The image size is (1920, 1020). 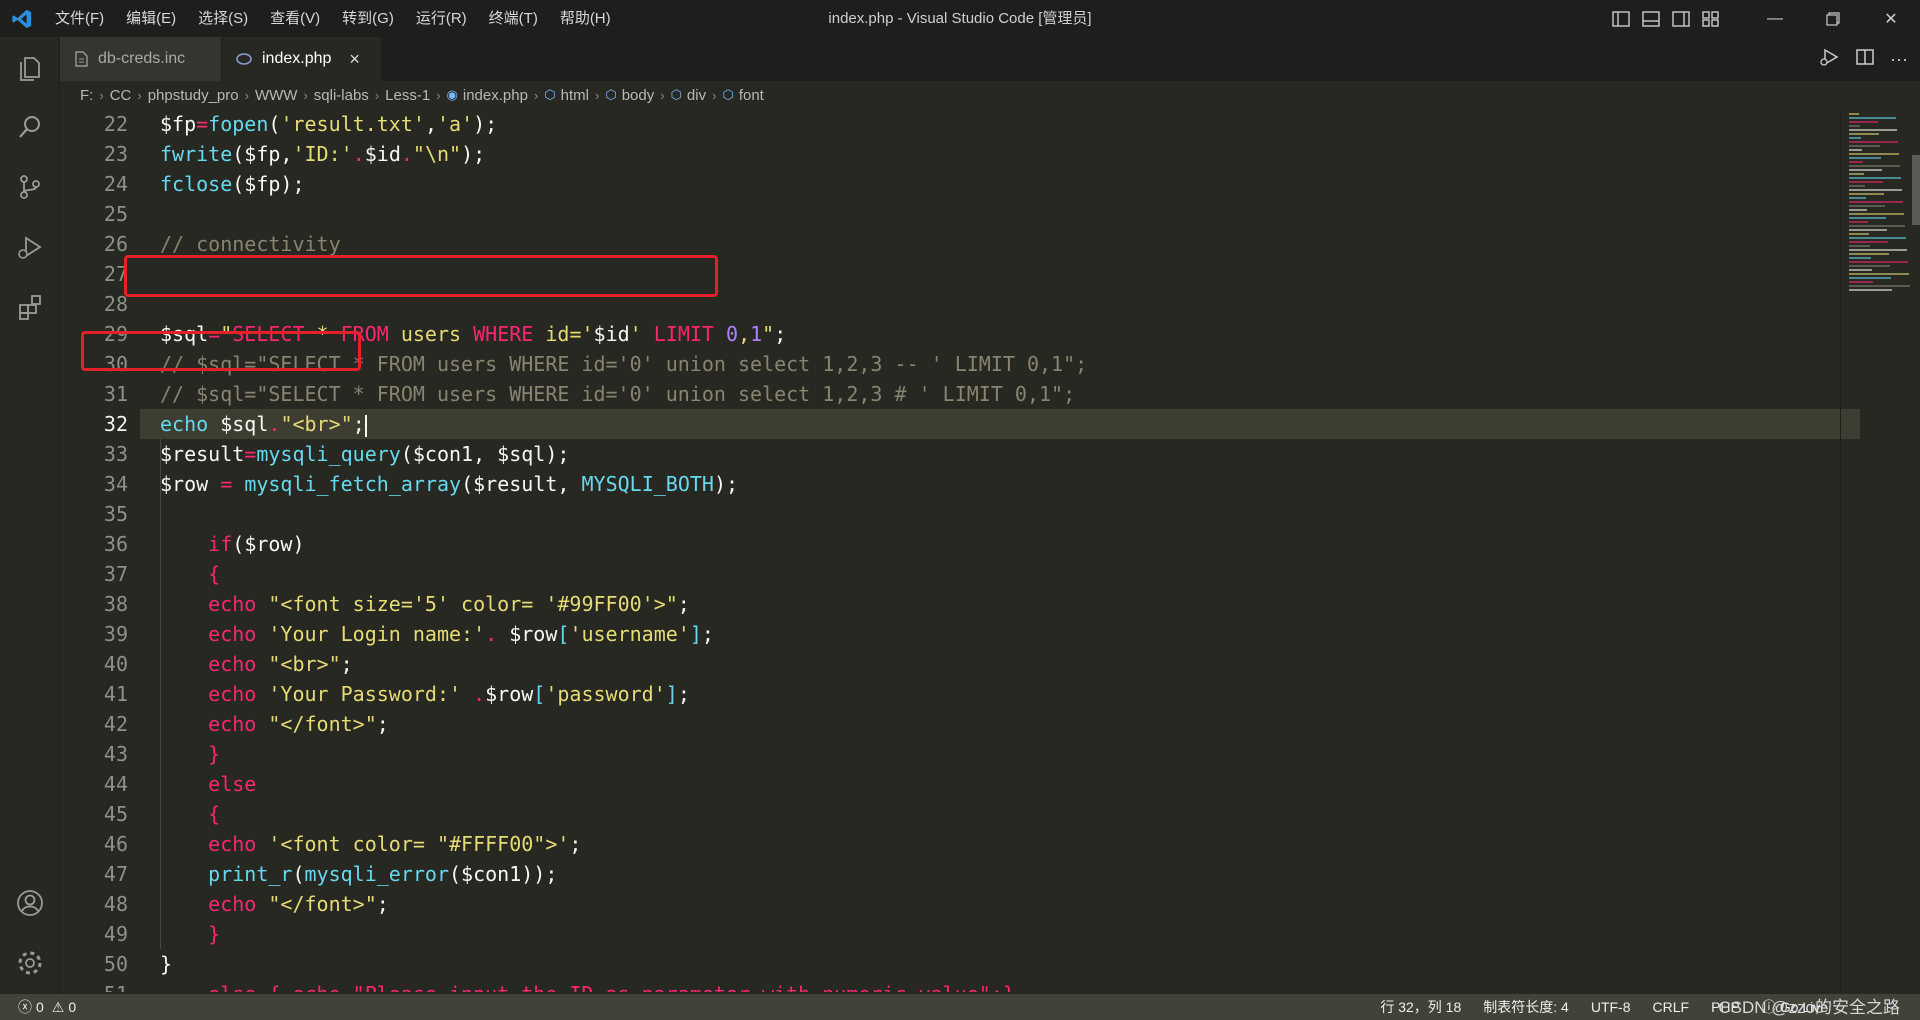 I want to click on run-code-icon, so click(x=1830, y=59).